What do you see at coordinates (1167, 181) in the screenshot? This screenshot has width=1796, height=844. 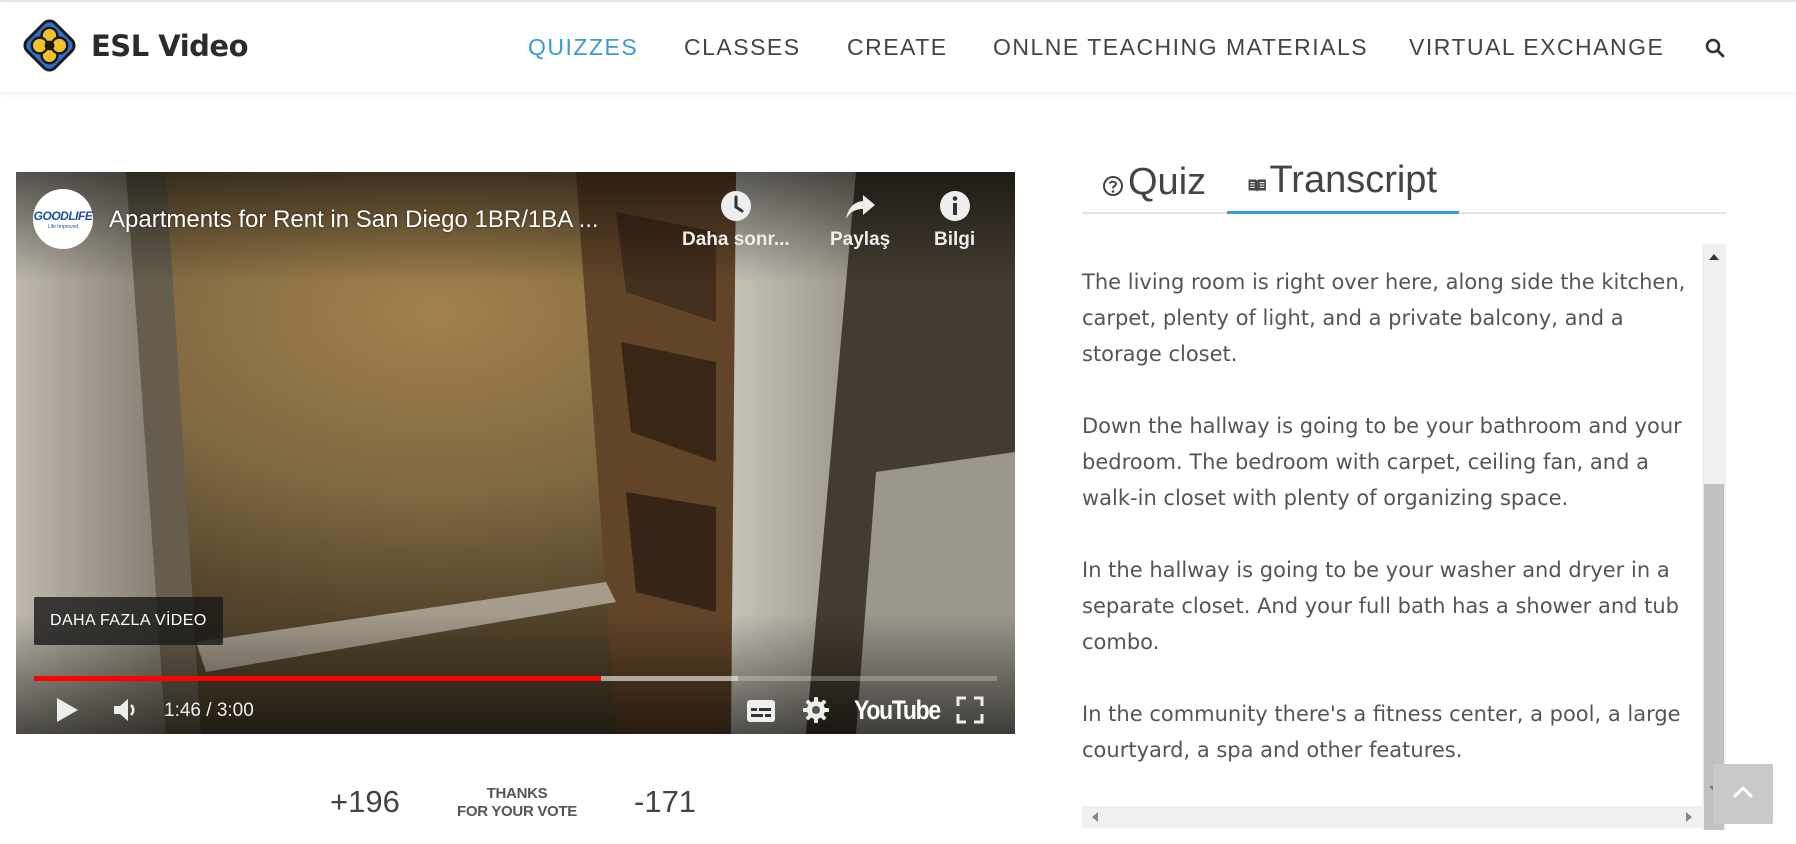 I see `tab-quiz-label: Quiz` at bounding box center [1167, 181].